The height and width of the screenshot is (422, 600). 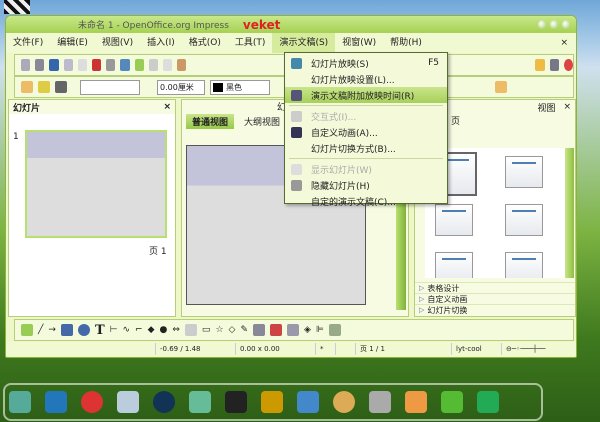 I want to click on text-tool-icon: T, so click(x=100, y=330).